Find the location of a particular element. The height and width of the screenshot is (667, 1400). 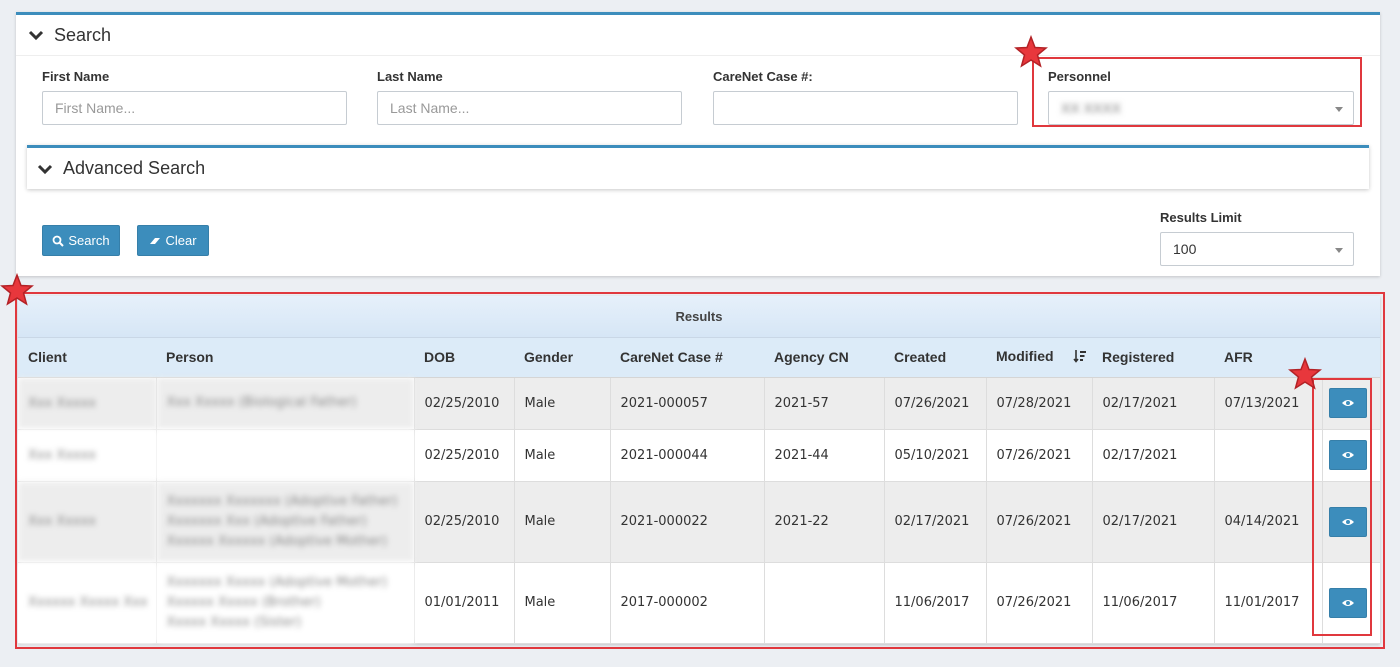

personnel-select: XX XXXX is located at coordinates (1201, 108).